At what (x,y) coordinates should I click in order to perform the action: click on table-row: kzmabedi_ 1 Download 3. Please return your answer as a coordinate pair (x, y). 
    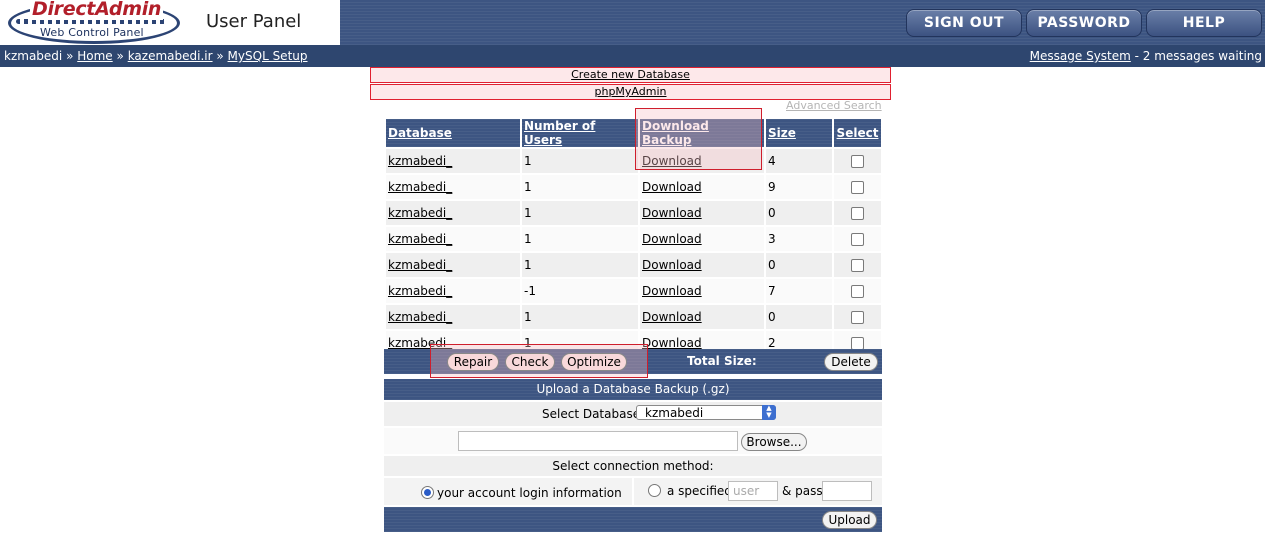
    Looking at the image, I should click on (633, 239).